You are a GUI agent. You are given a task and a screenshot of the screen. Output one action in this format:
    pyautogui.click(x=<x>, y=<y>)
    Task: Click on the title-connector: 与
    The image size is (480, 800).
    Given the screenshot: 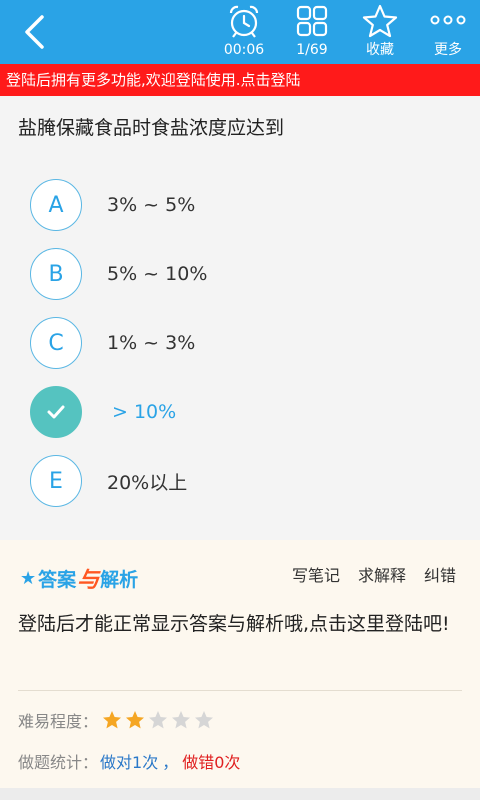 What is the action you would take?
    pyautogui.click(x=88, y=580)
    